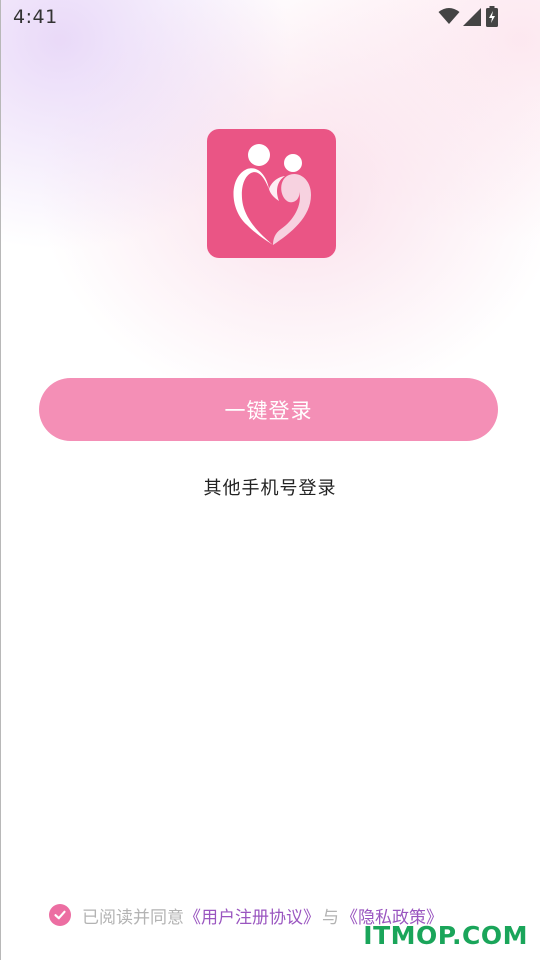  I want to click on watermark: ITMOP.COM, so click(445, 935).